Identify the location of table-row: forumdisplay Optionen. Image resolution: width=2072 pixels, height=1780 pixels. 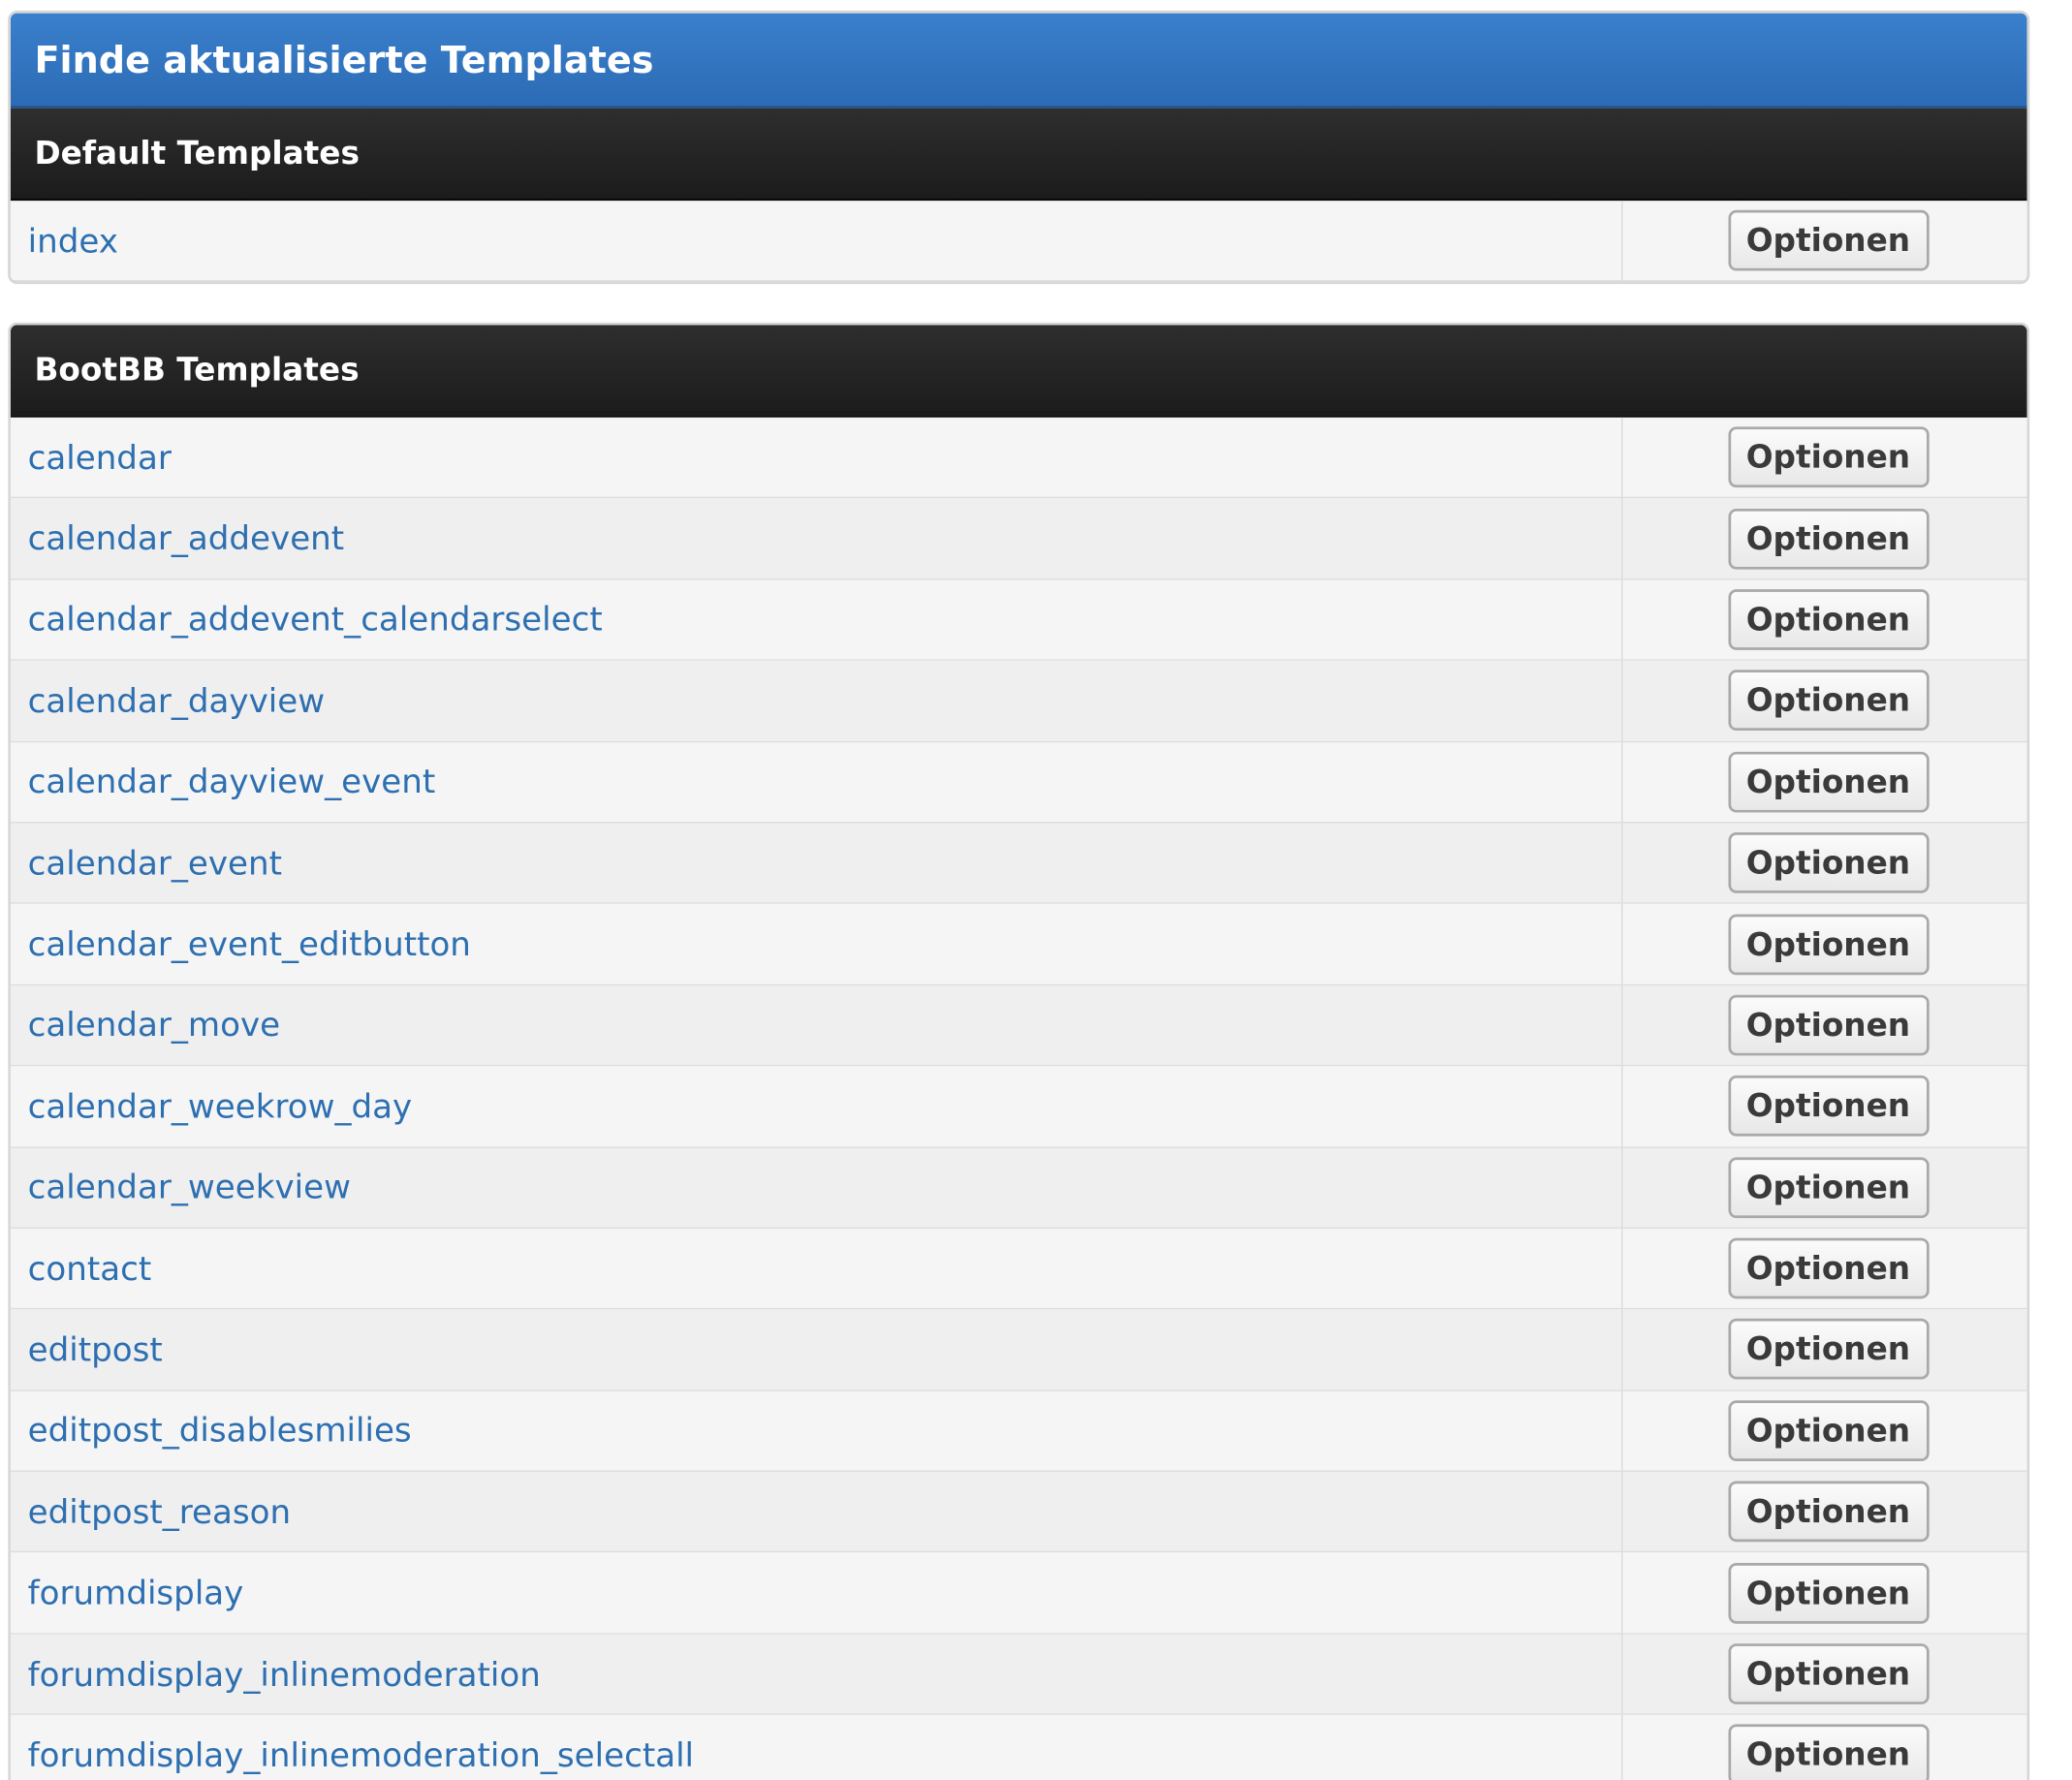
(1019, 1593).